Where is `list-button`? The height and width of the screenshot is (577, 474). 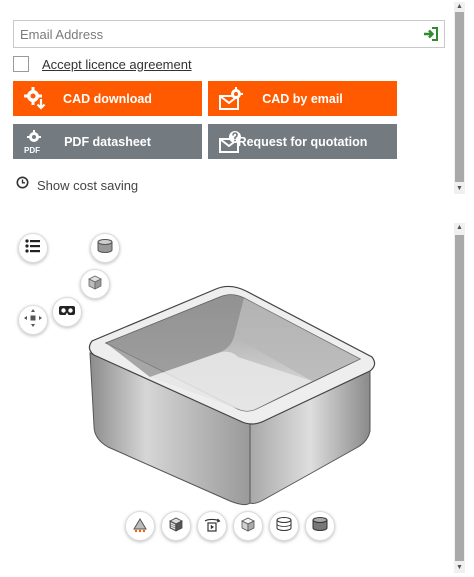 list-button is located at coordinates (33, 248).